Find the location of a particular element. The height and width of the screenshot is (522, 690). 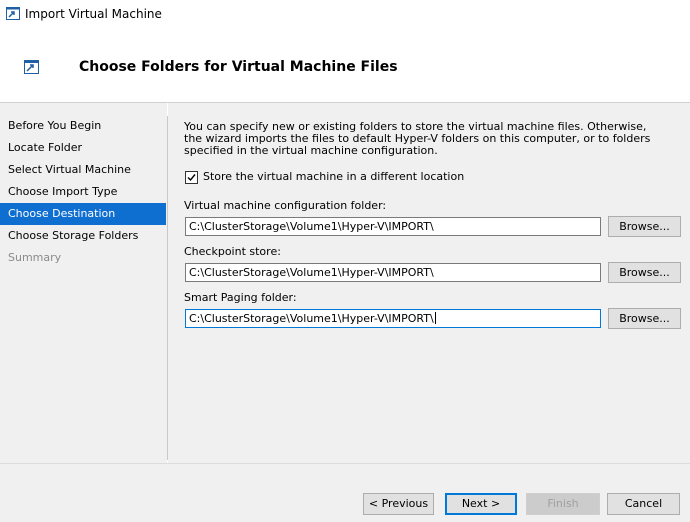

sidebar-item-locate-folder: Locate Folder is located at coordinates (83, 148).